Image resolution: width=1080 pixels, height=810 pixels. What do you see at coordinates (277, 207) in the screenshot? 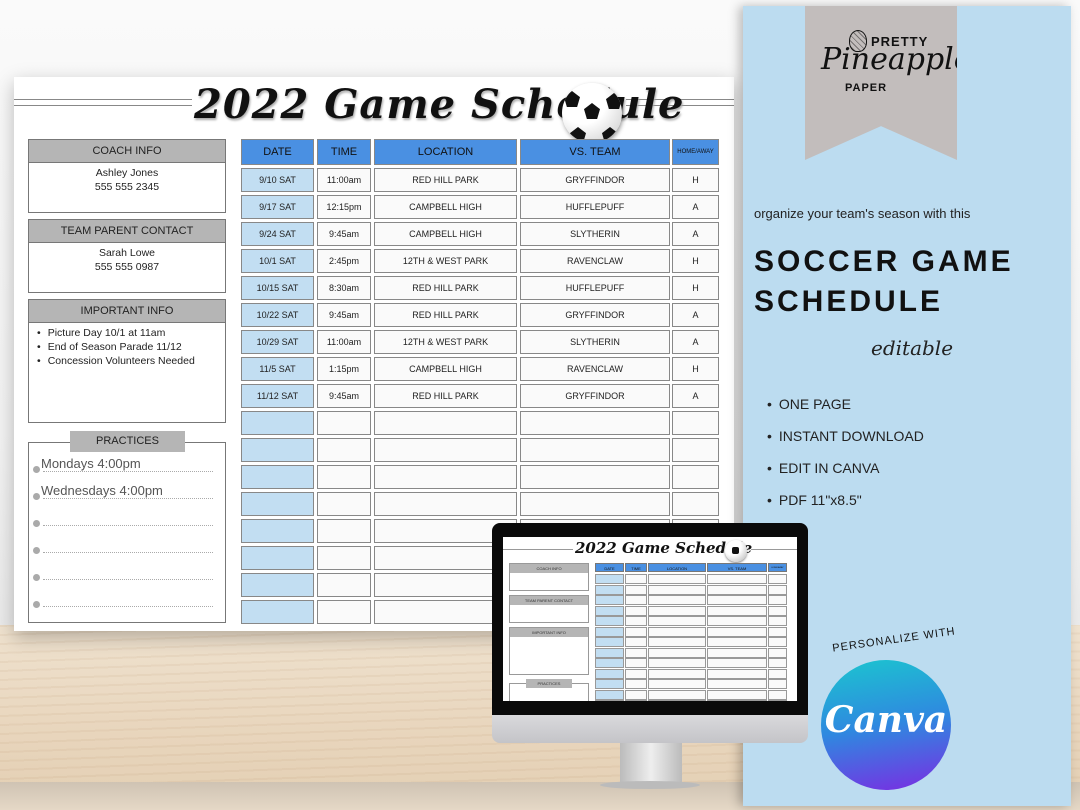
I see `cell-date: 9/17 SAT` at bounding box center [277, 207].